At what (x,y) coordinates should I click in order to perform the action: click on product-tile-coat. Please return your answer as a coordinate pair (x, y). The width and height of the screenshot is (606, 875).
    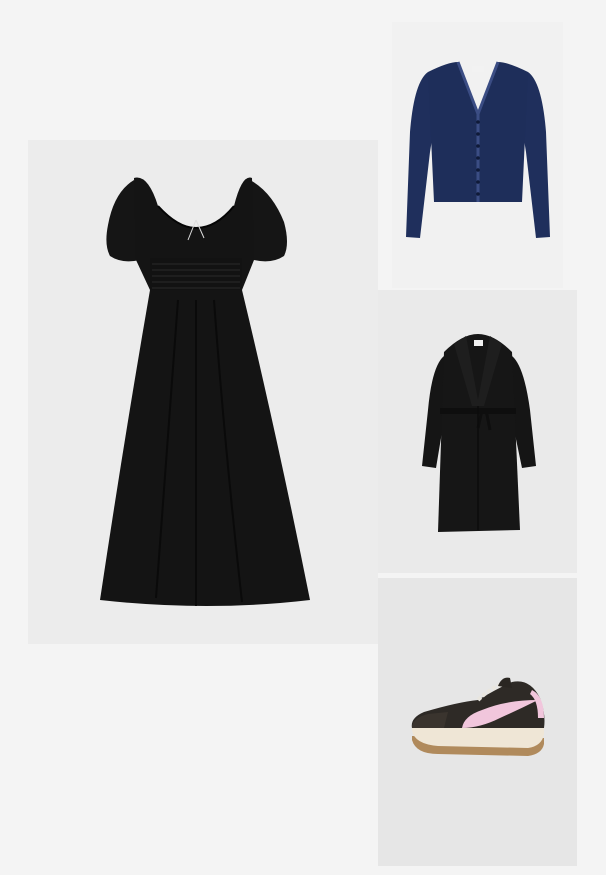
    Looking at the image, I should click on (477, 431).